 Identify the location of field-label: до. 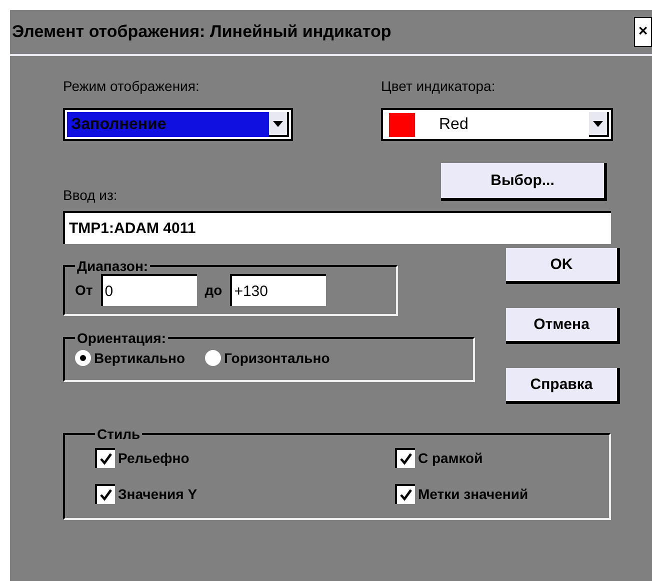
(213, 290).